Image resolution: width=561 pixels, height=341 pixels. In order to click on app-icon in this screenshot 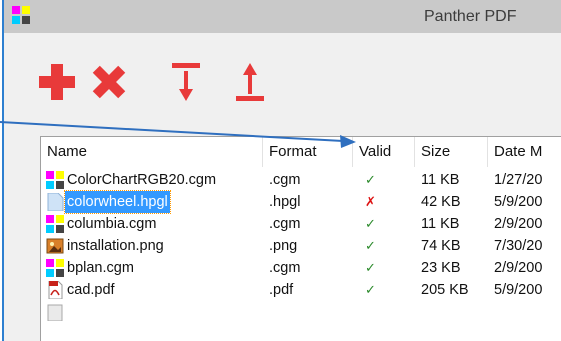, I will do `click(21, 15)`.